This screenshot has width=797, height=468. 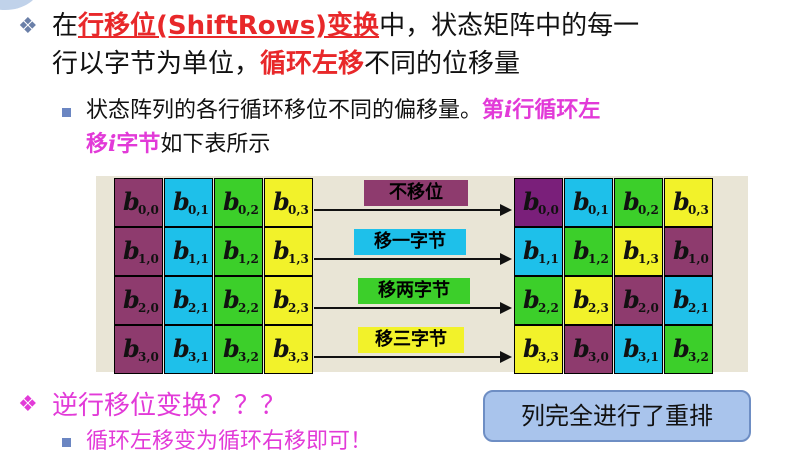 I want to click on left-cell-3-3: b 3,3, so click(x=288, y=349).